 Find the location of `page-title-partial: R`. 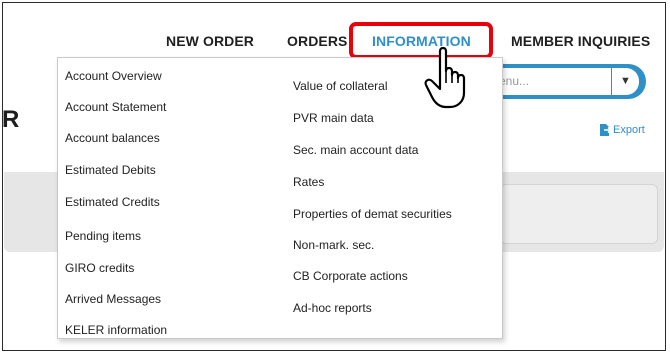

page-title-partial: R is located at coordinates (11, 119).